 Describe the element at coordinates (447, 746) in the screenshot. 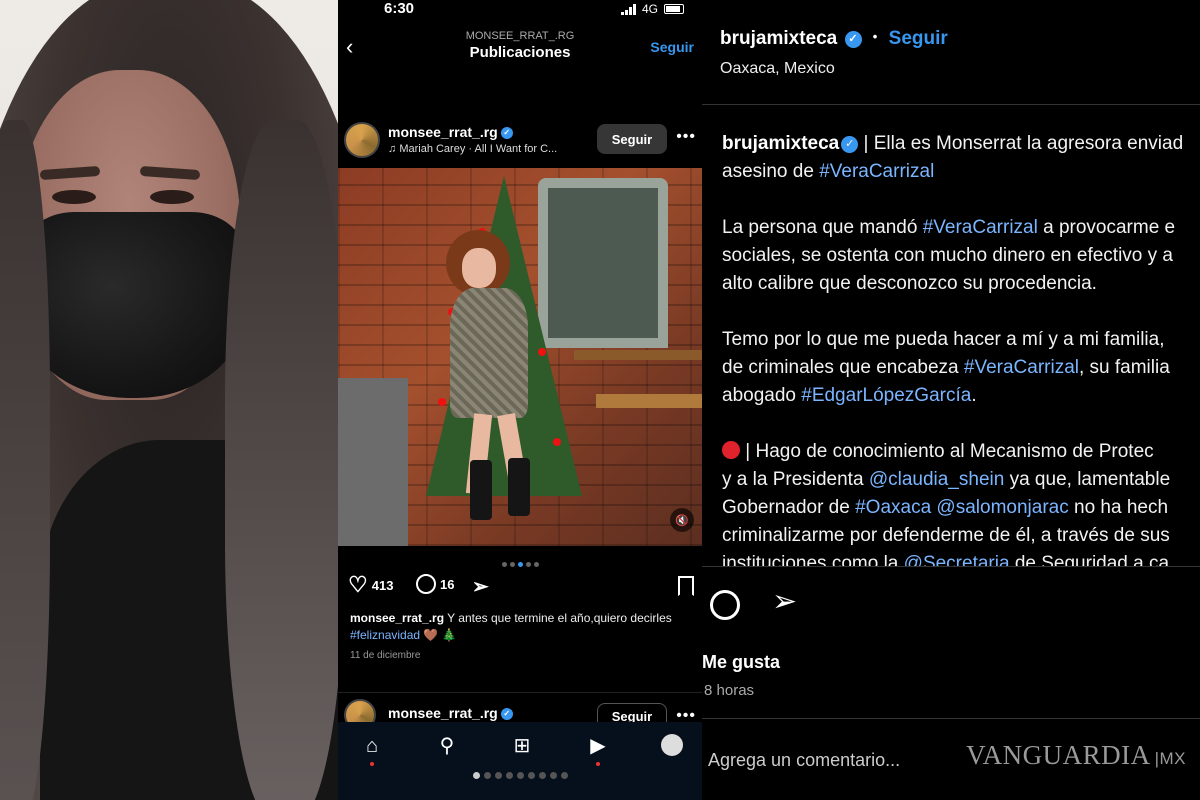

I see `search-icon: ⚲` at that location.